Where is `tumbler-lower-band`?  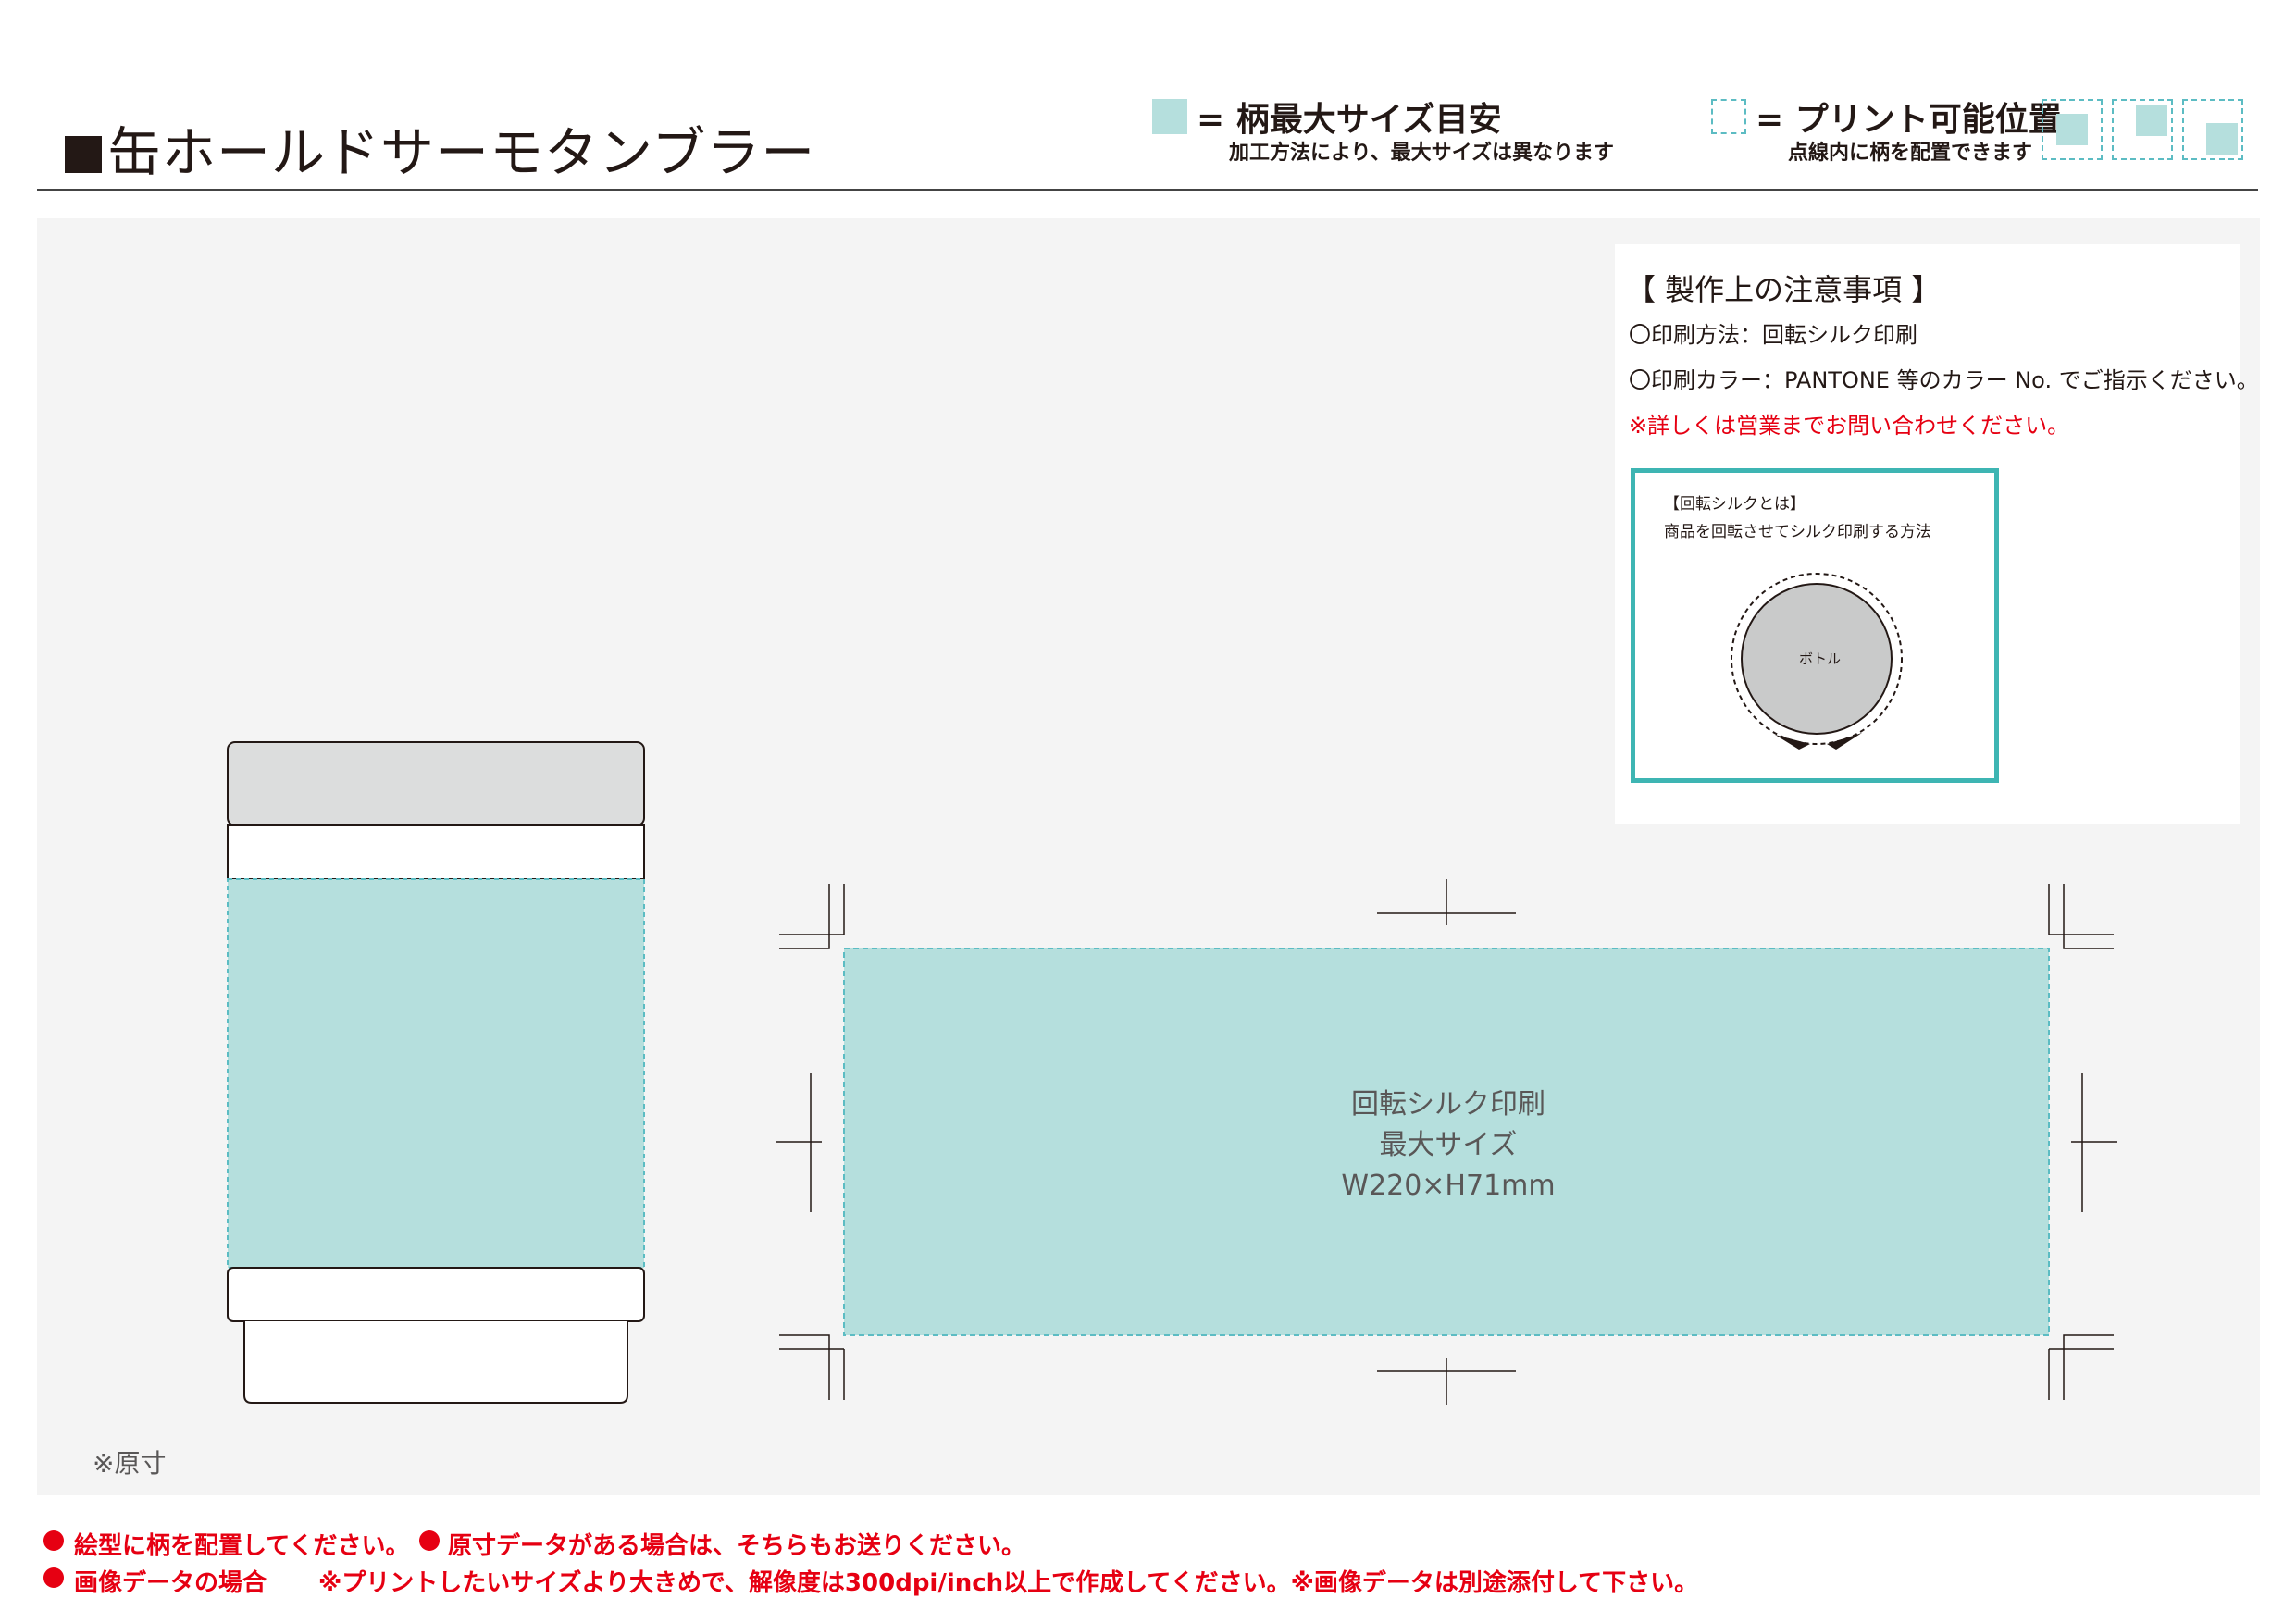 tumbler-lower-band is located at coordinates (436, 1294).